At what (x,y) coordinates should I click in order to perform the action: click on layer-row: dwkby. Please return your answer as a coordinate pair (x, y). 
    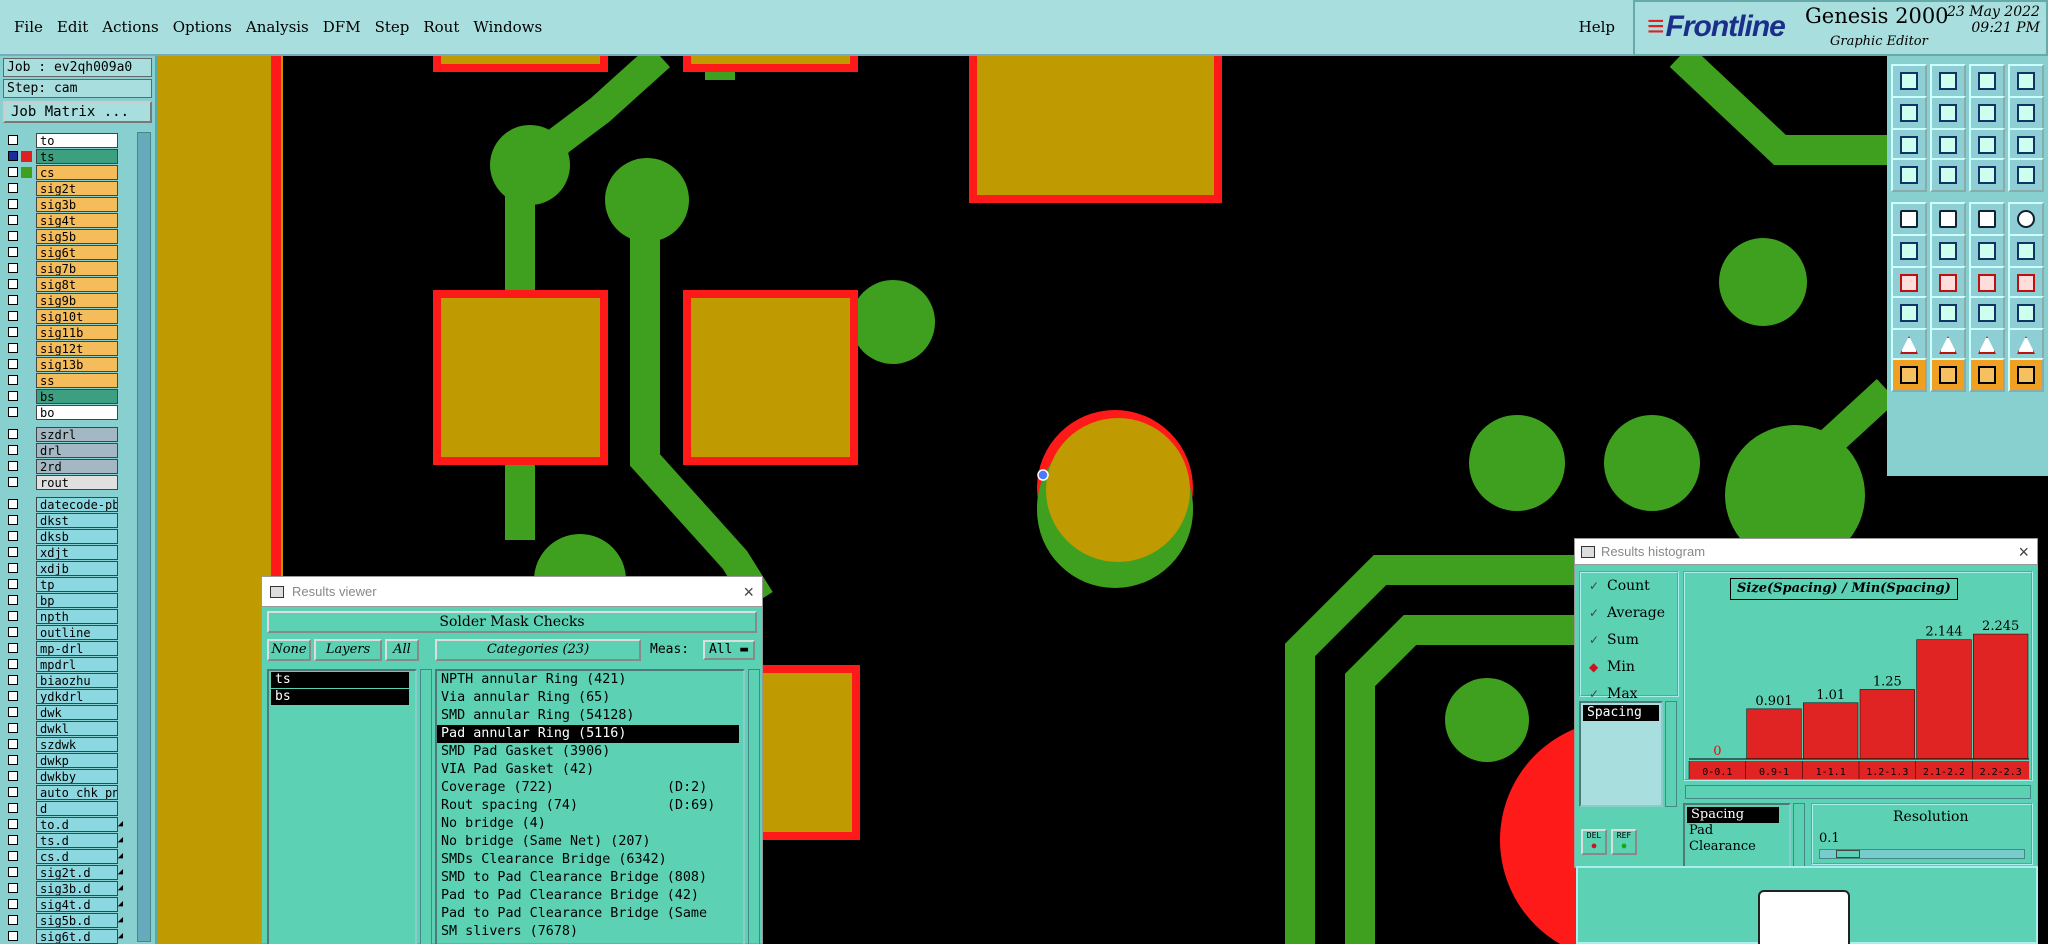
    Looking at the image, I should click on (64, 776).